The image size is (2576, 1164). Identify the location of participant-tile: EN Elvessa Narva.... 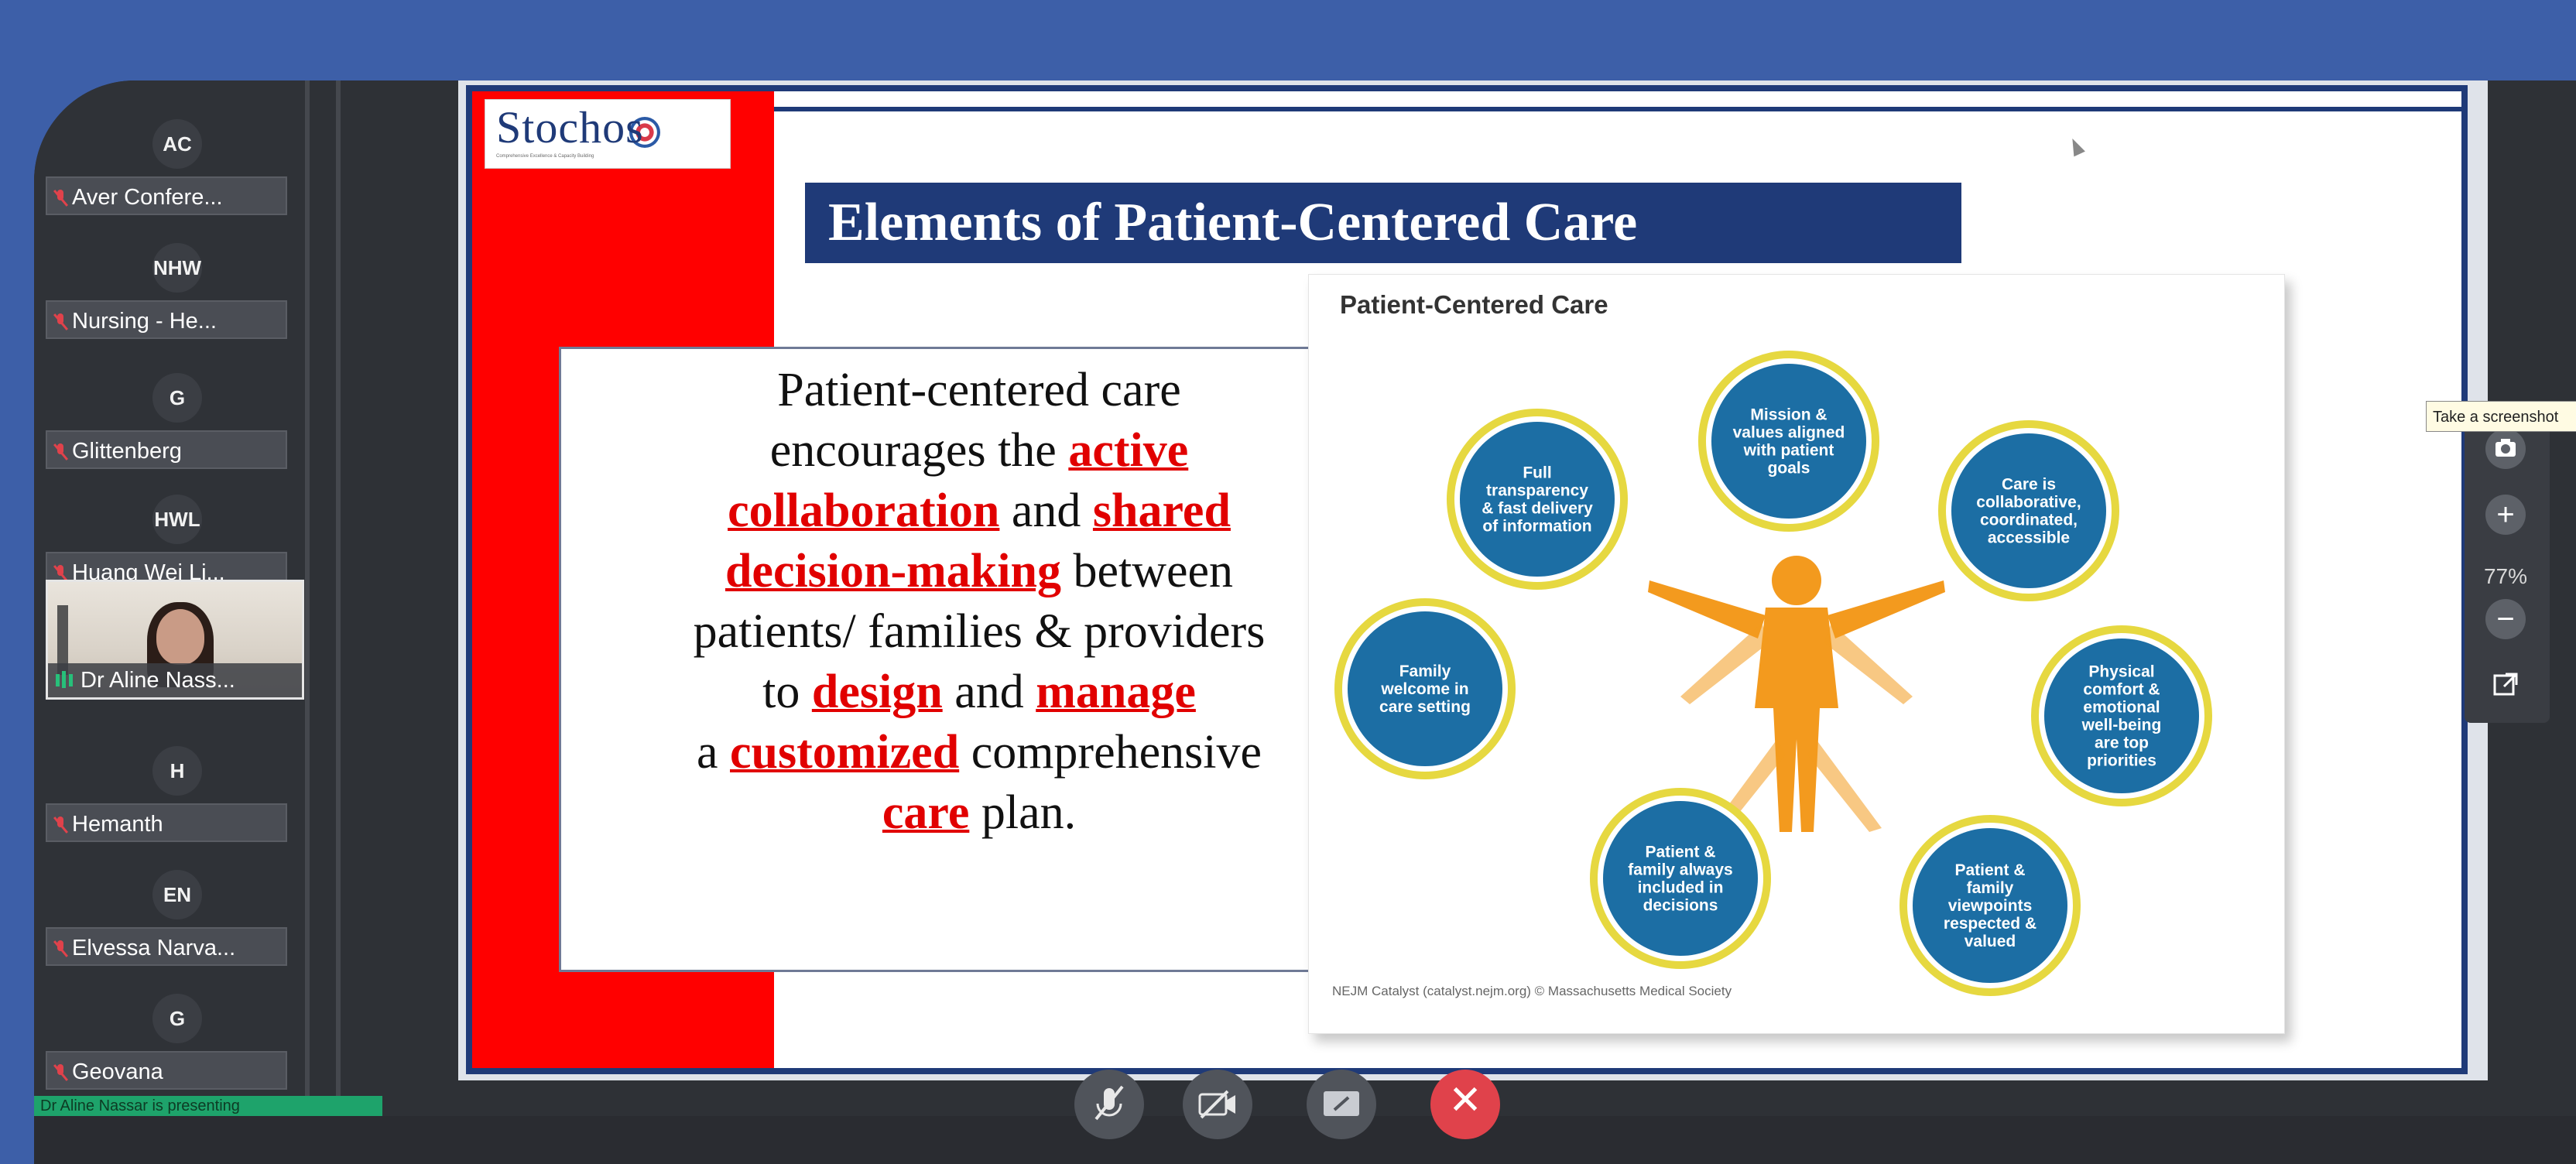
(177, 934).